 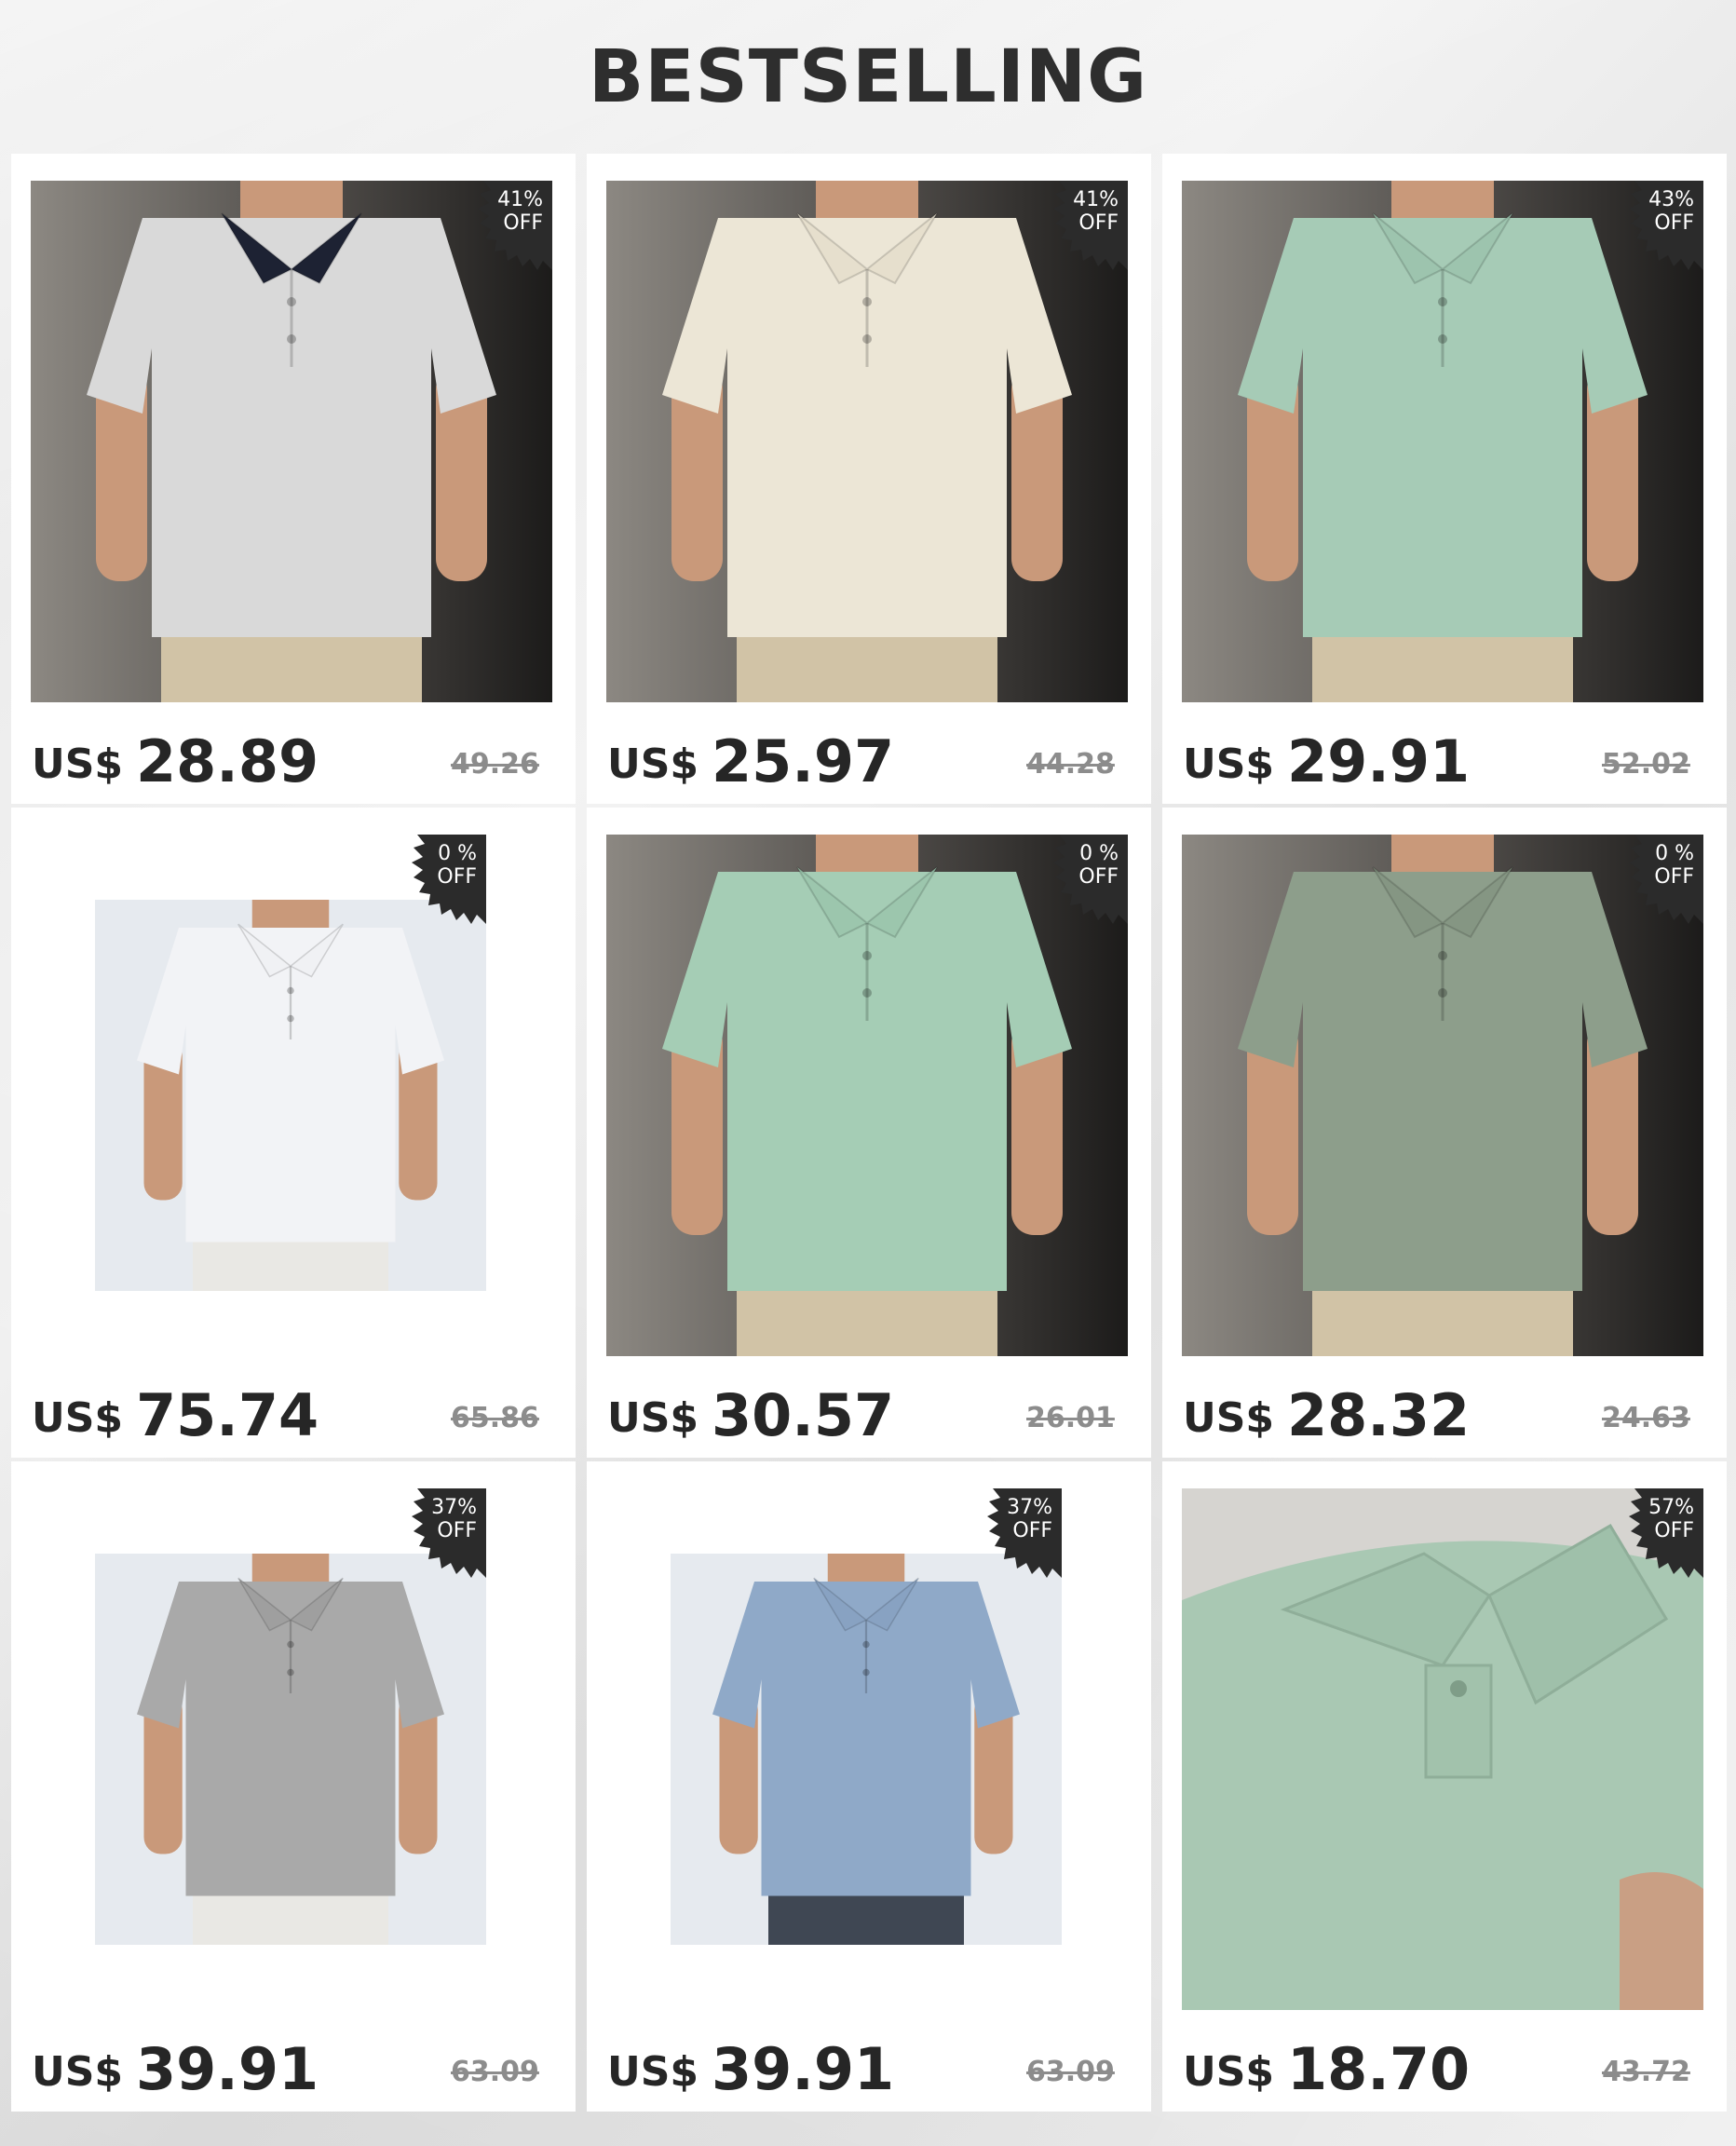 What do you see at coordinates (1442, 441) in the screenshot?
I see `product-image: 43% OFF` at bounding box center [1442, 441].